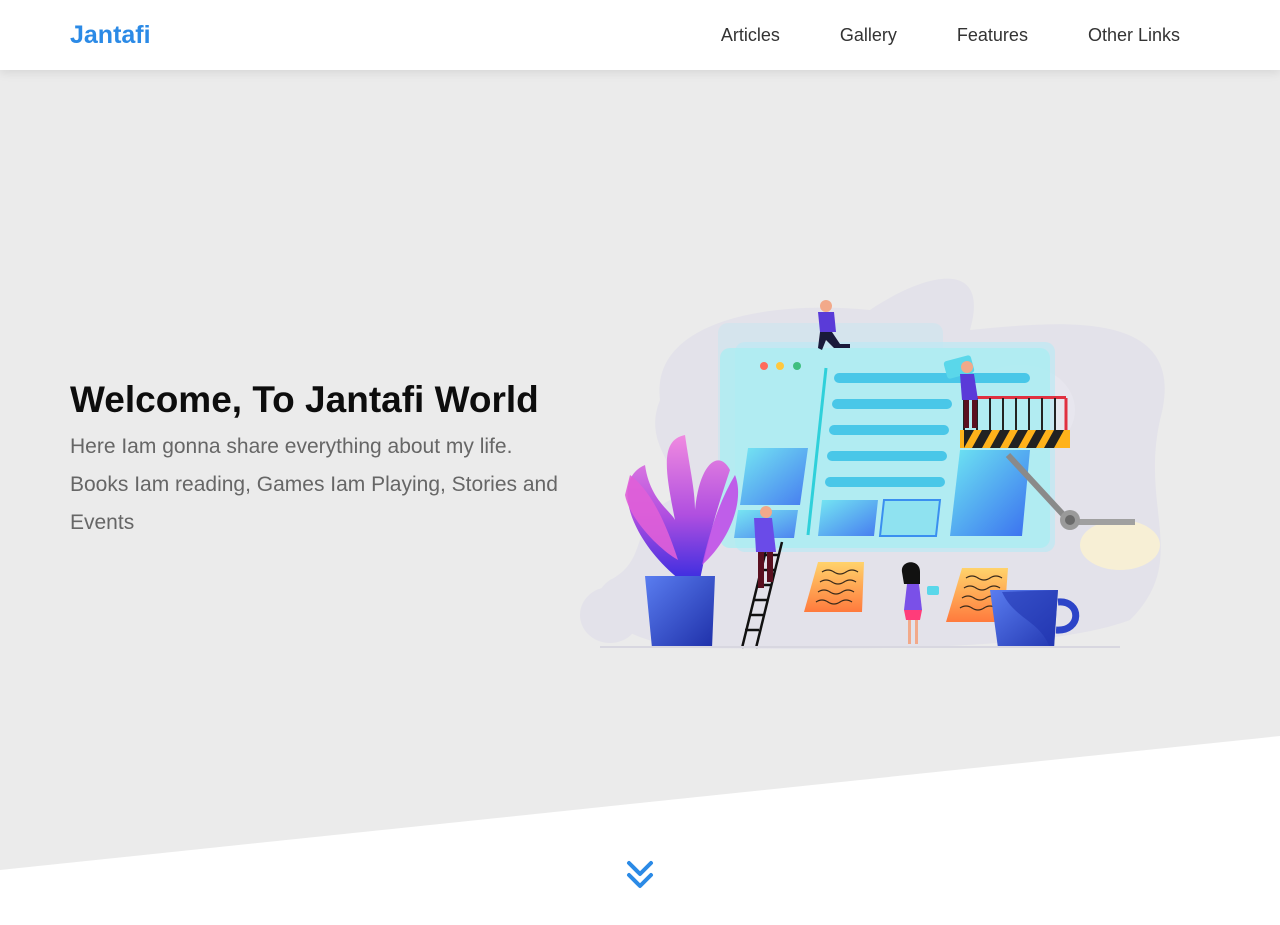 This screenshot has height=925, width=1280. What do you see at coordinates (640, 875) in the screenshot?
I see `double-chevron-down-icon` at bounding box center [640, 875].